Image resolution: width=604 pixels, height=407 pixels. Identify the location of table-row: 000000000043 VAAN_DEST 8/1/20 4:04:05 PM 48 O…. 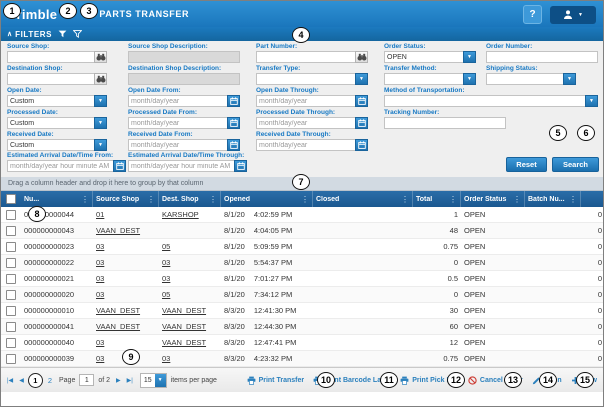
(302, 231).